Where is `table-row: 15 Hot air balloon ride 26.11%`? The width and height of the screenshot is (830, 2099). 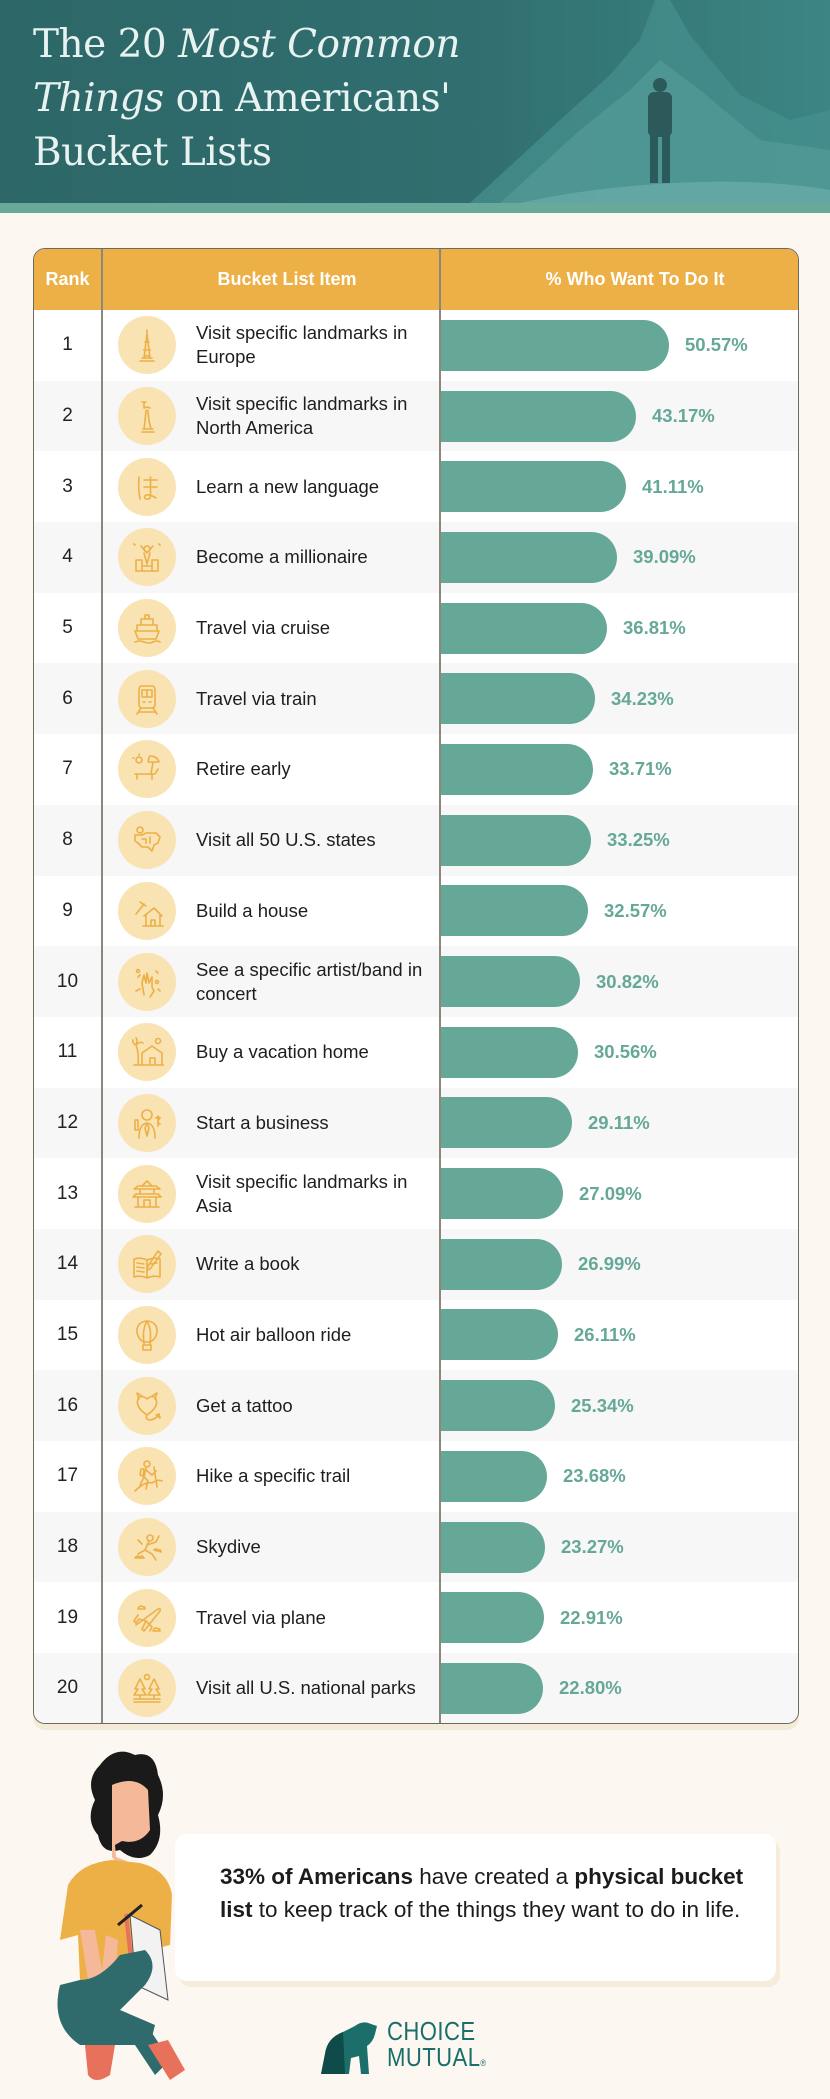 table-row: 15 Hot air balloon ride 26.11% is located at coordinates (416, 1335).